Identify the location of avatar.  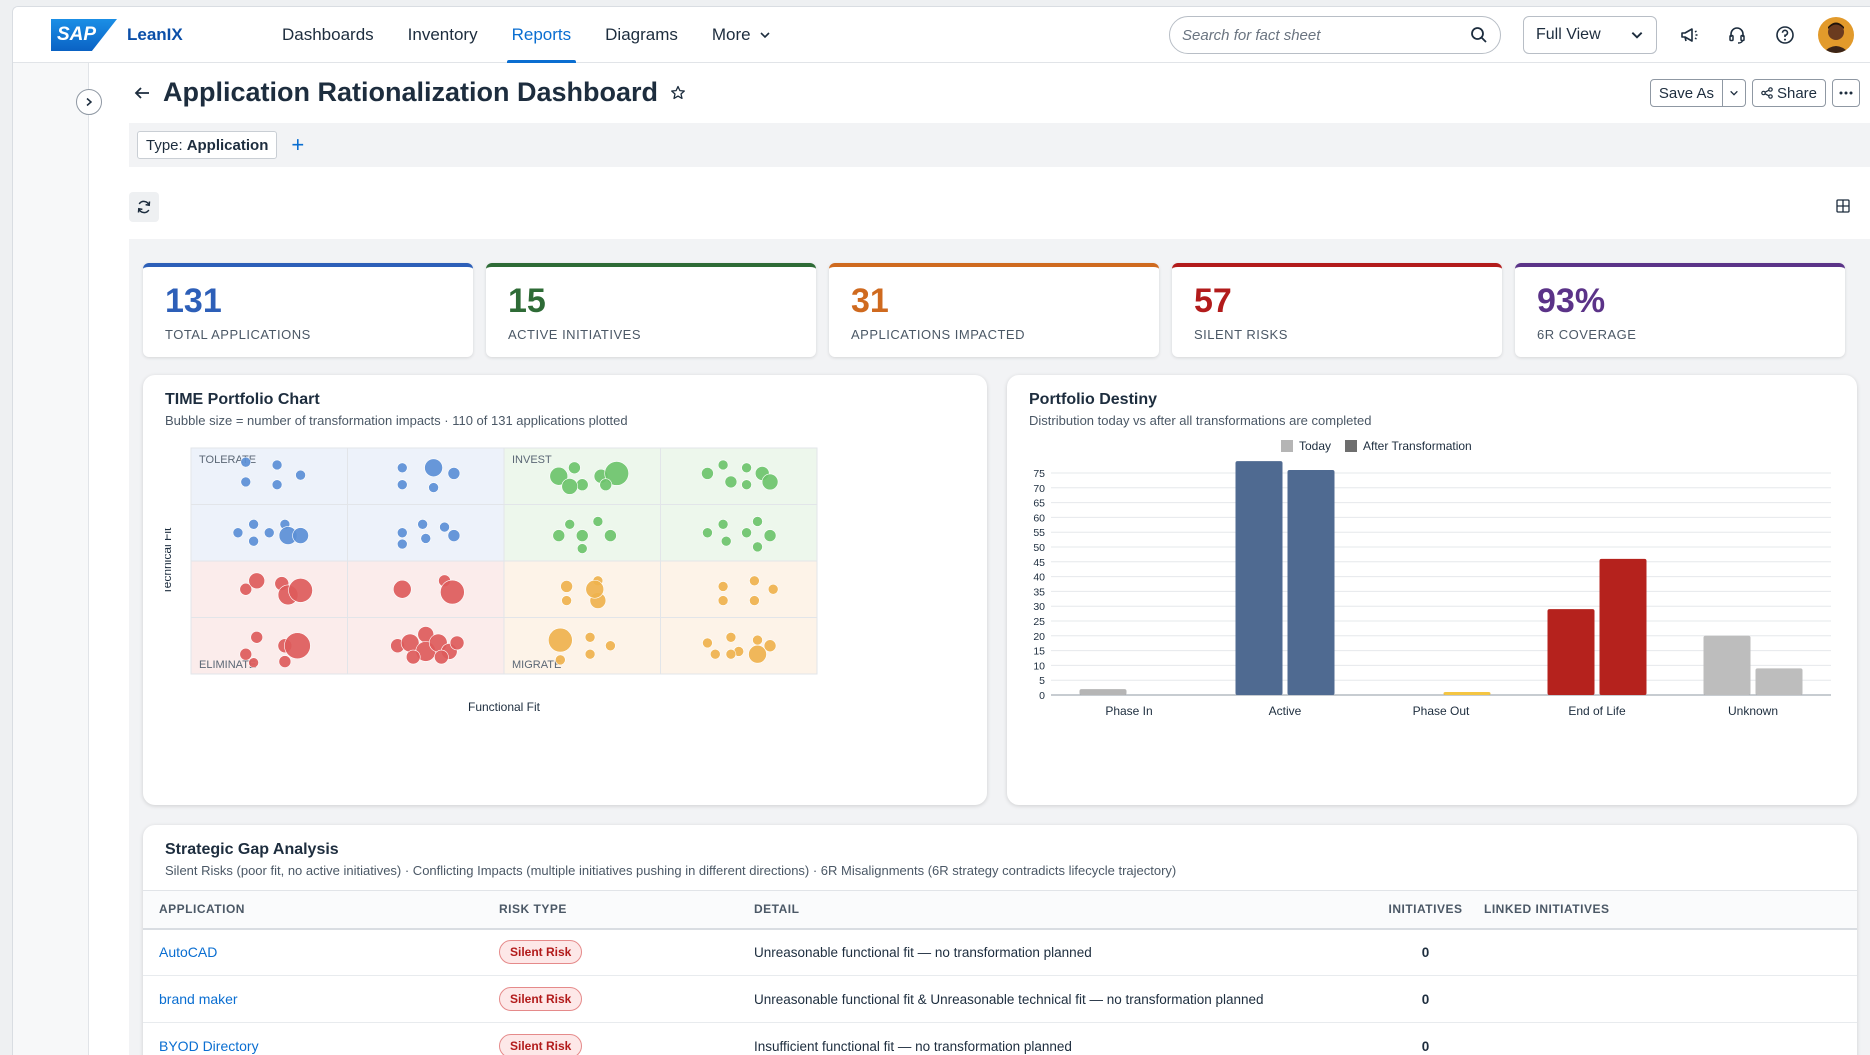
(1836, 35).